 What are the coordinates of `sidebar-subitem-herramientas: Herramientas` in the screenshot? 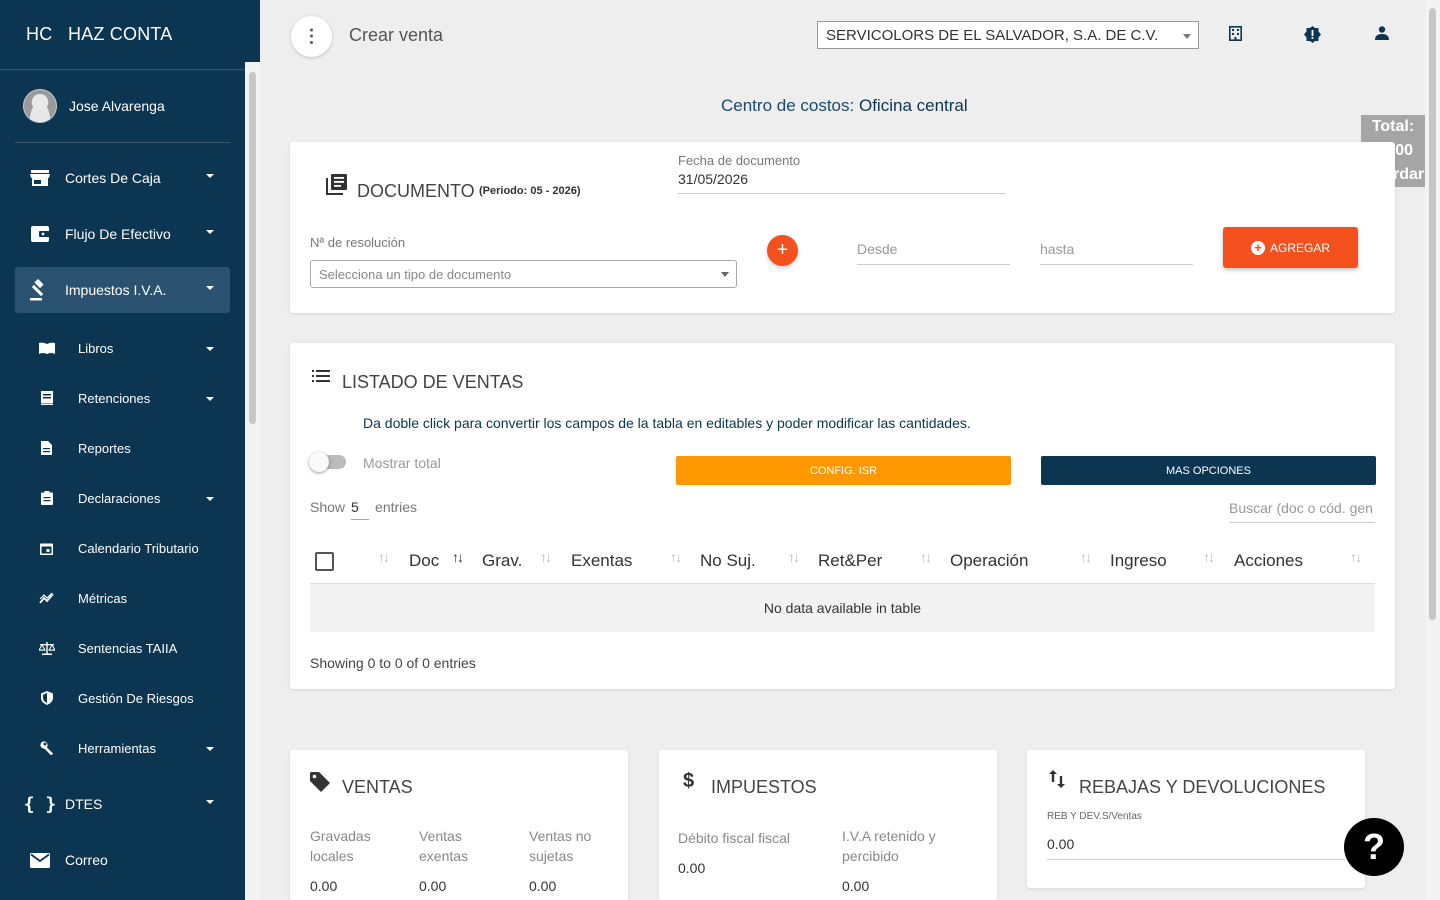 It's located at (122, 748).